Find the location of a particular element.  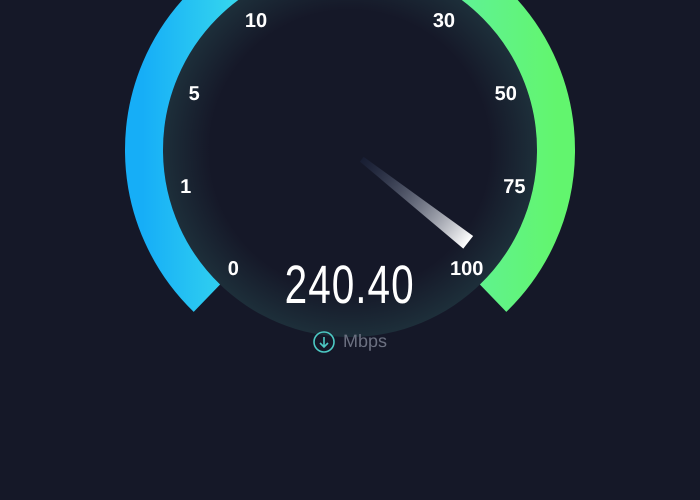

tick-label: 10 is located at coordinates (256, 21).